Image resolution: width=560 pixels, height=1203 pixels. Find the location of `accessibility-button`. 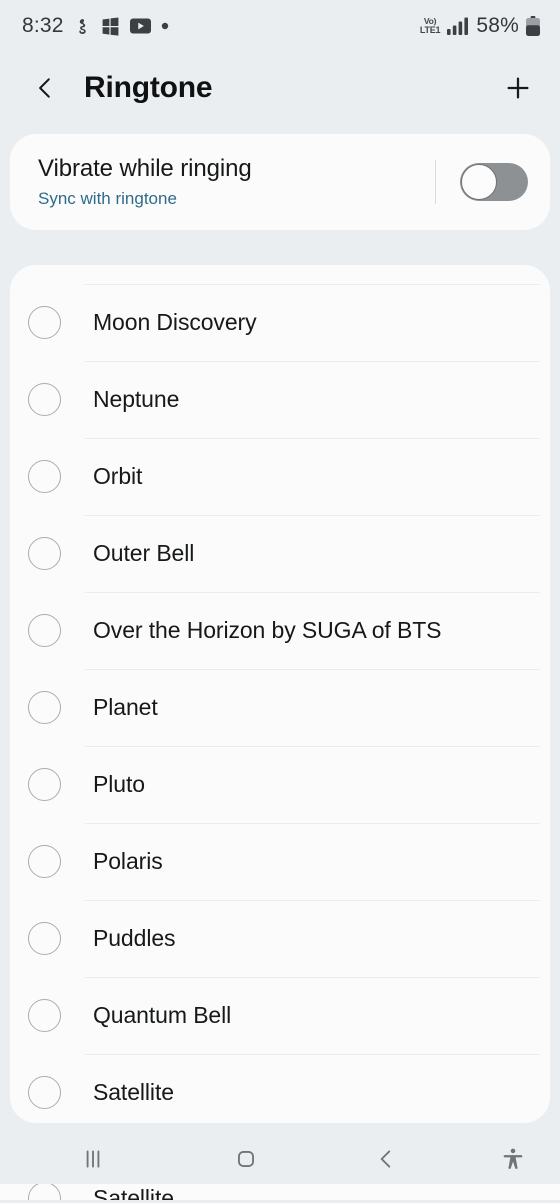

accessibility-button is located at coordinates (513, 1158).